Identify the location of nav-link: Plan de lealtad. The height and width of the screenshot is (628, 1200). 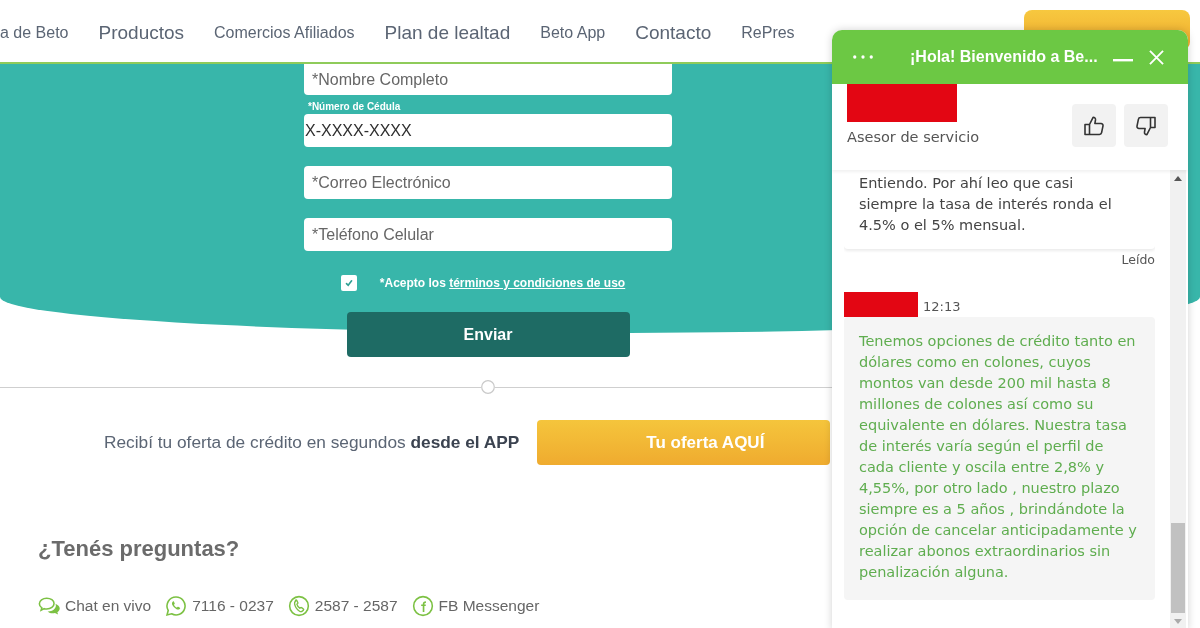
(447, 33).